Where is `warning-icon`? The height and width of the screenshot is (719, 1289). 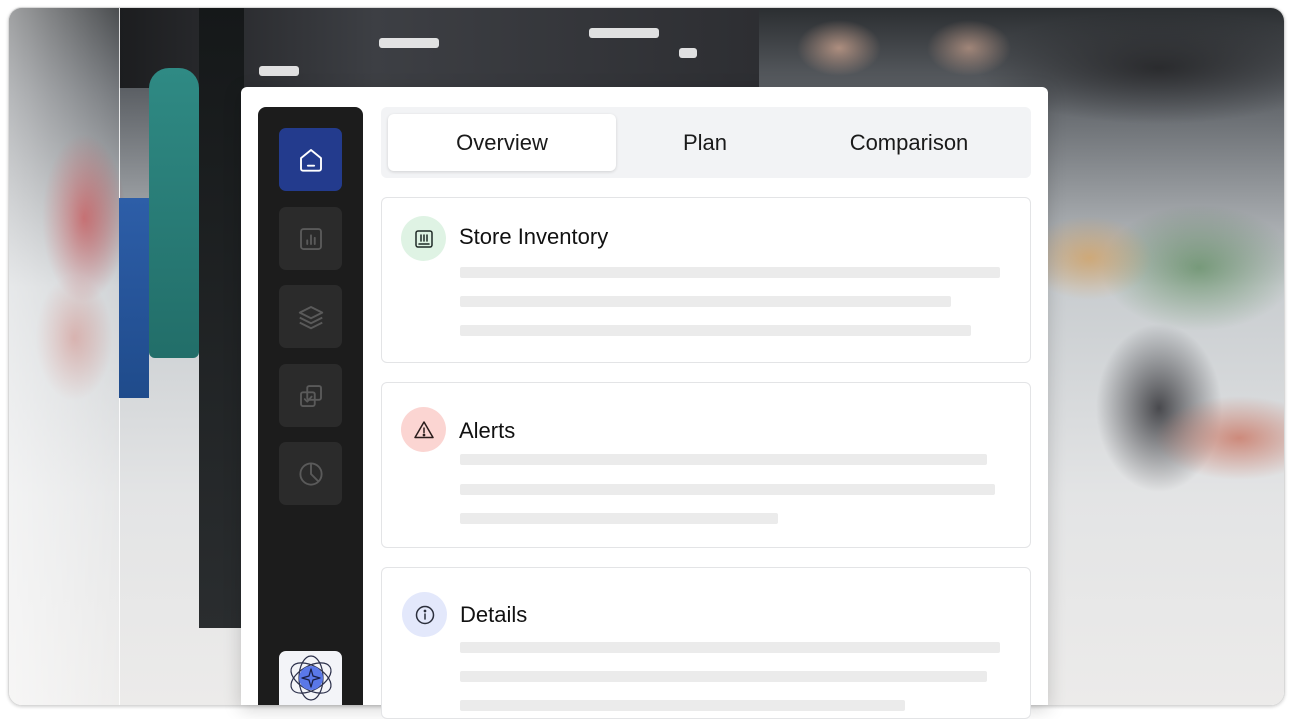 warning-icon is located at coordinates (423, 429).